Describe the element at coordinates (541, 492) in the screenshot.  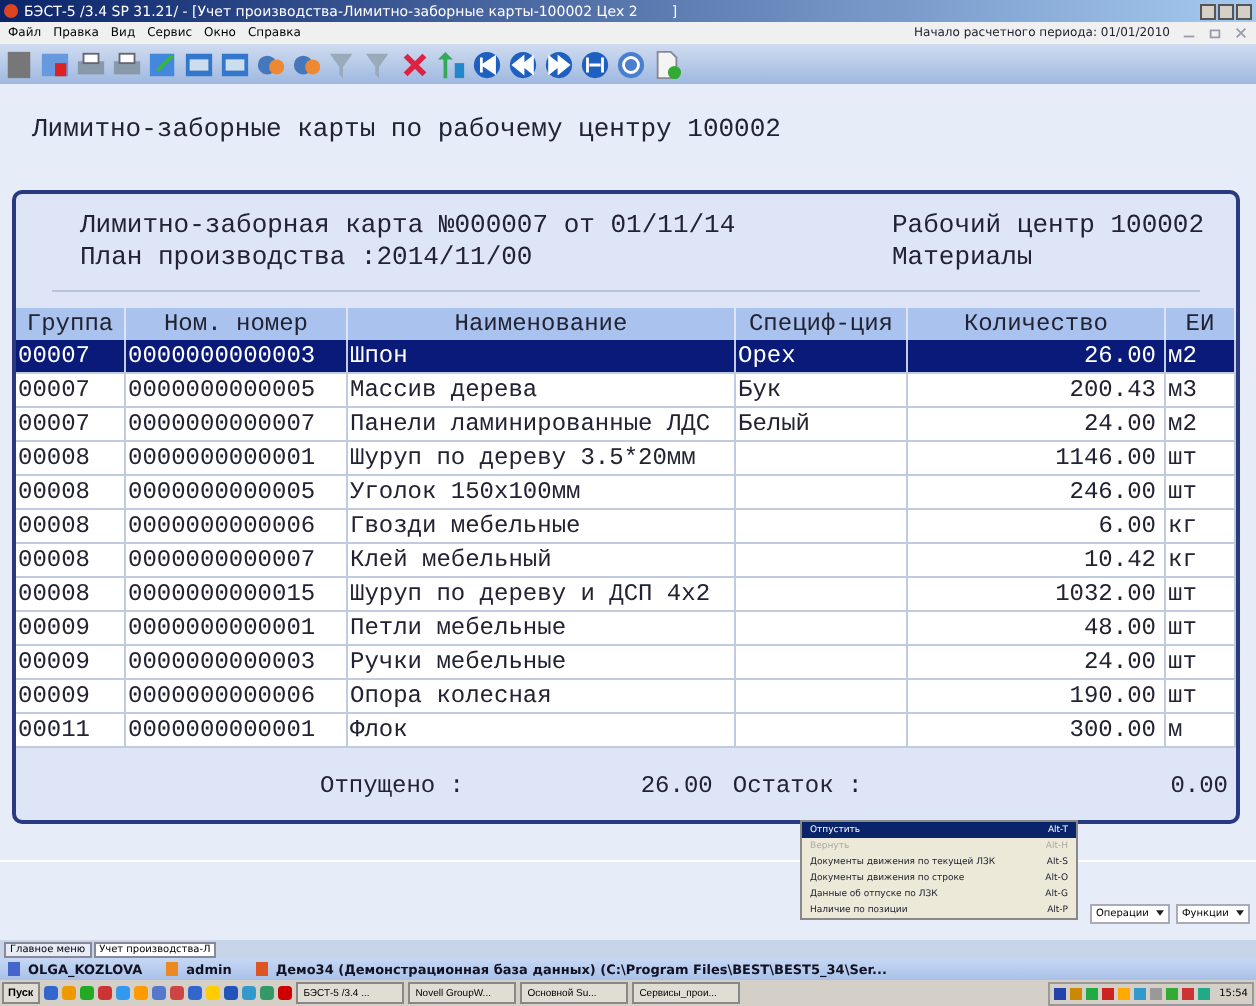
I see `table-cell: Уголок 150х100мм` at that location.